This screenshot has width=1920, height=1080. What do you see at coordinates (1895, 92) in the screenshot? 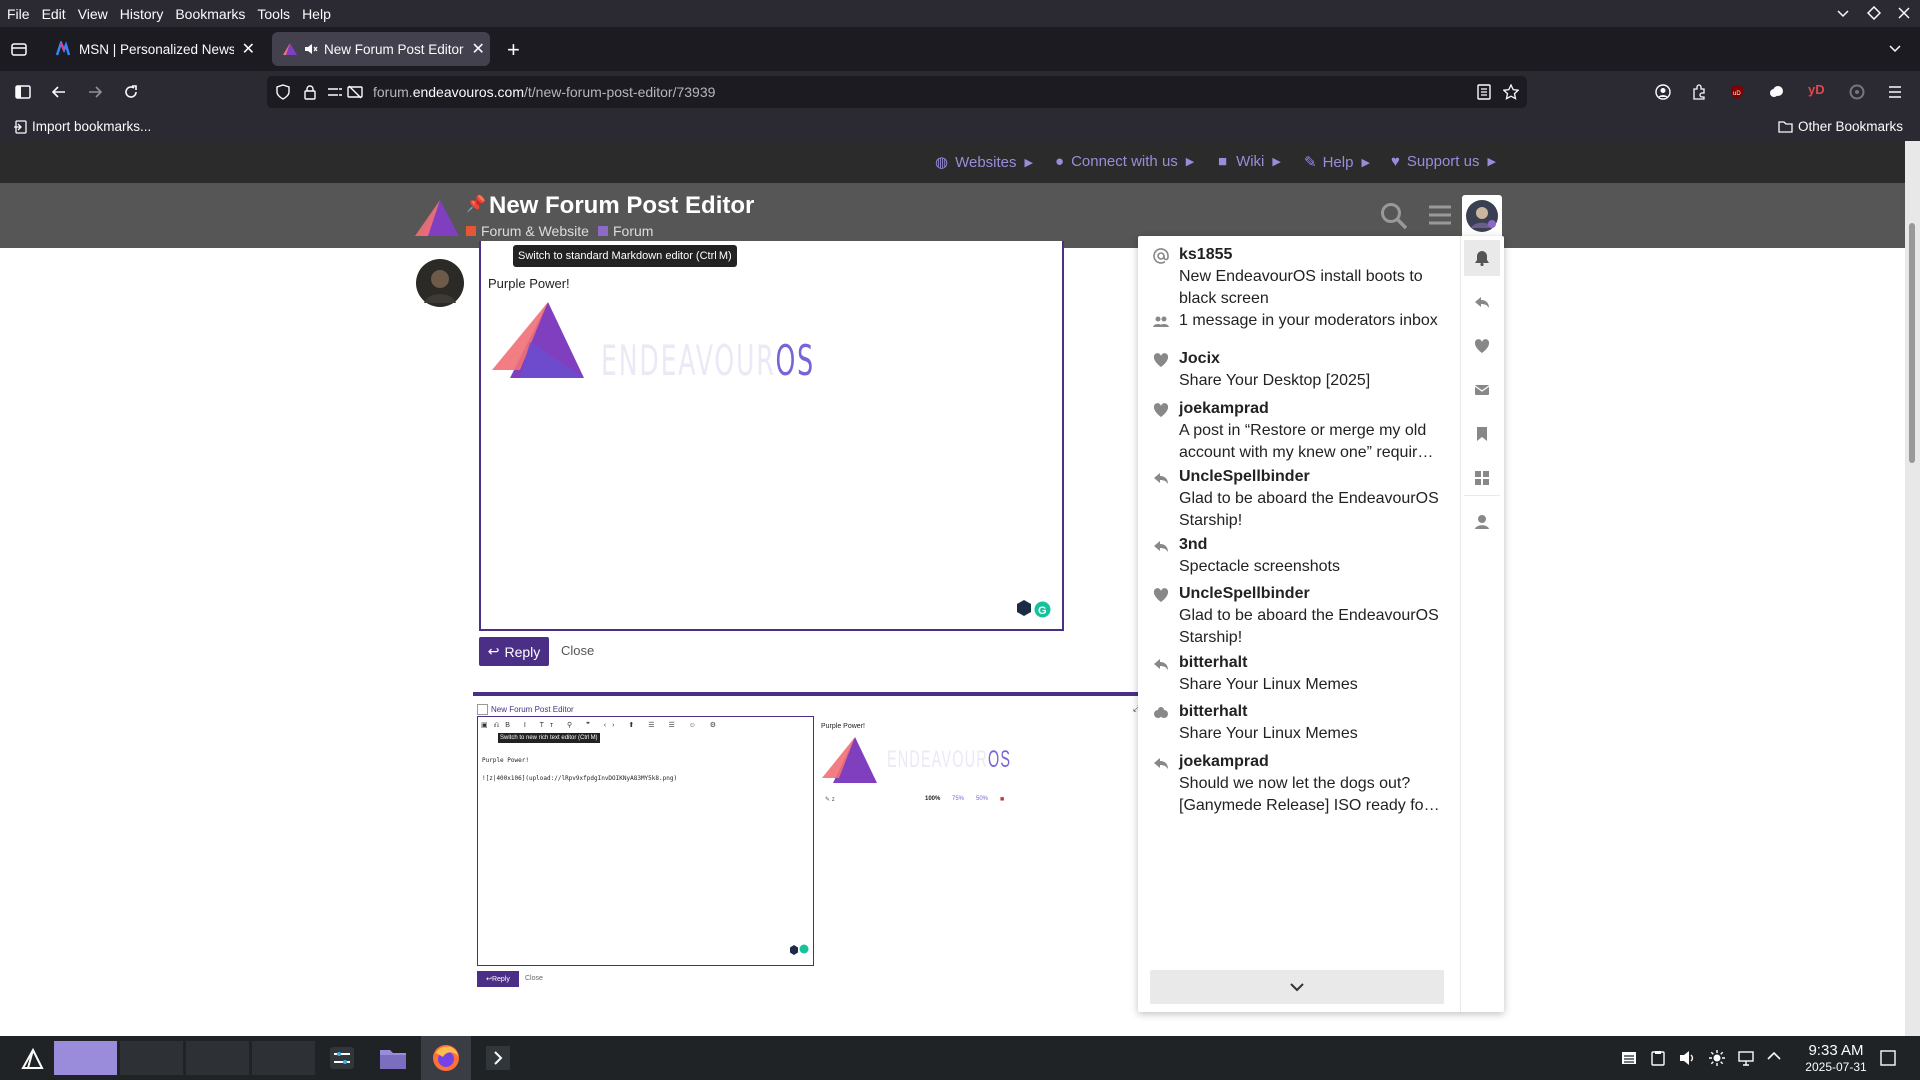
I see `app-menu-icon` at bounding box center [1895, 92].